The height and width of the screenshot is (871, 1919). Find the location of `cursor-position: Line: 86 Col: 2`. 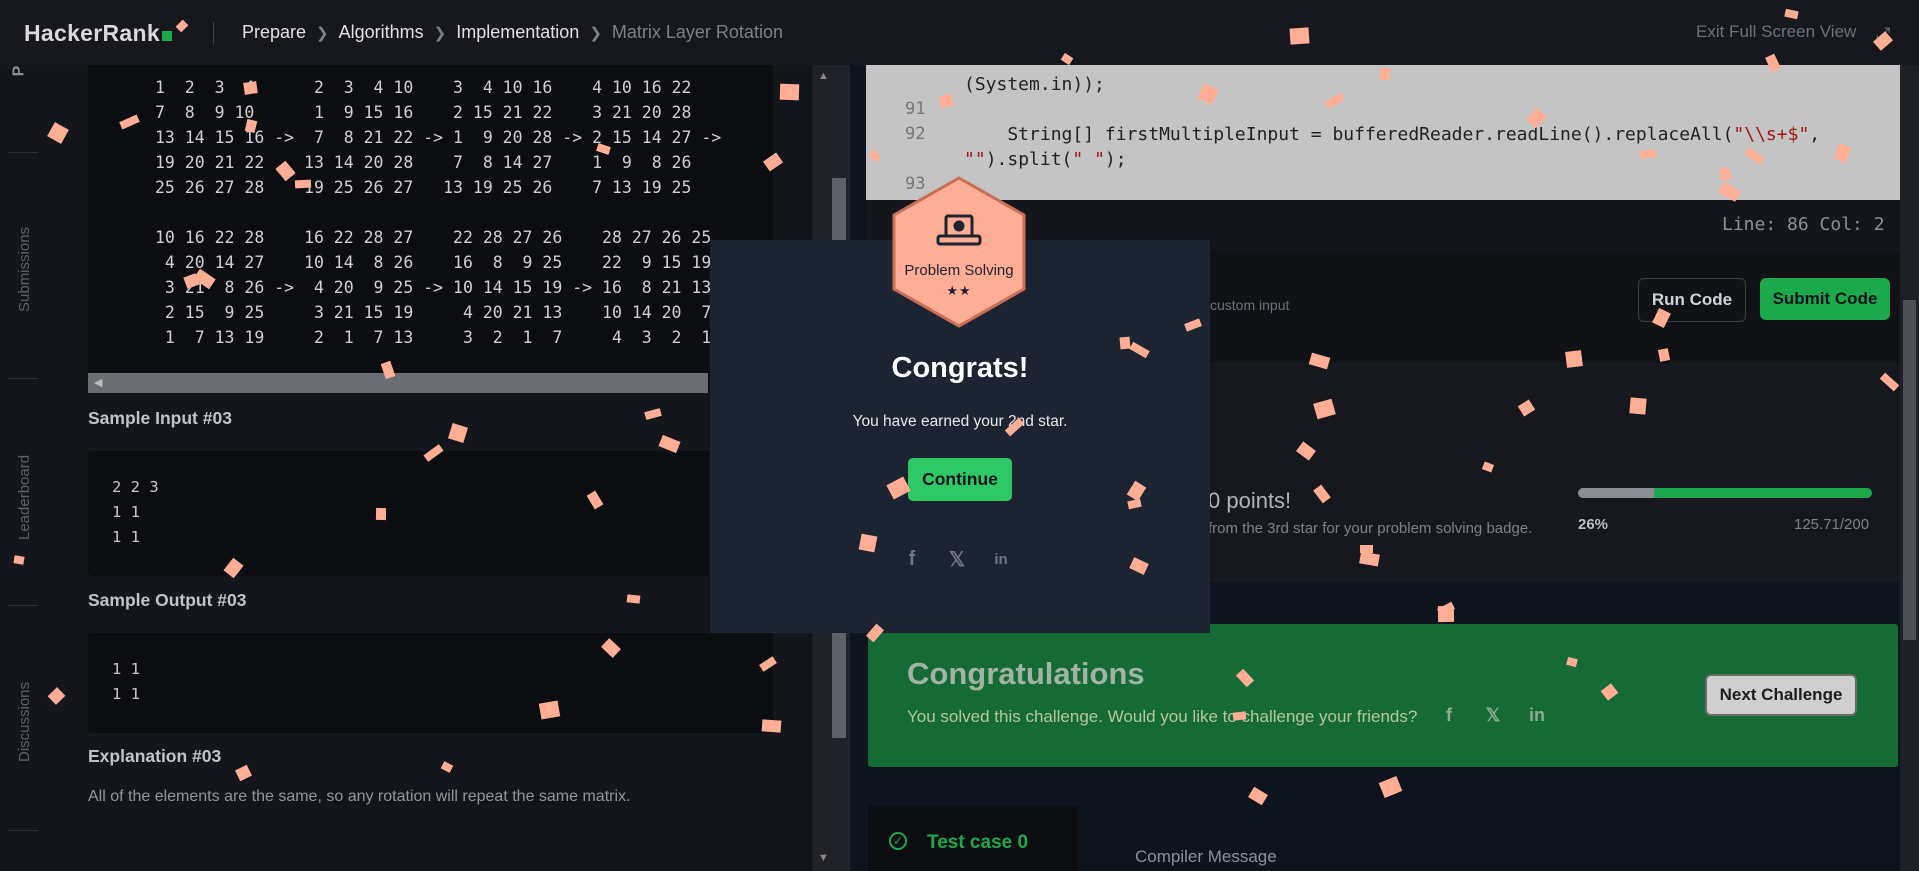

cursor-position: Line: 86 Col: 2 is located at coordinates (1803, 224).